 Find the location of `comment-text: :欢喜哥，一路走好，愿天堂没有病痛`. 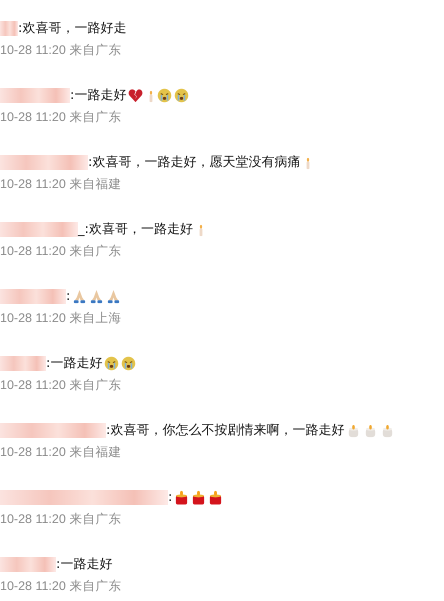

comment-text: :欢喜哥，一路走好，愿天堂没有病痛 is located at coordinates (194, 162).